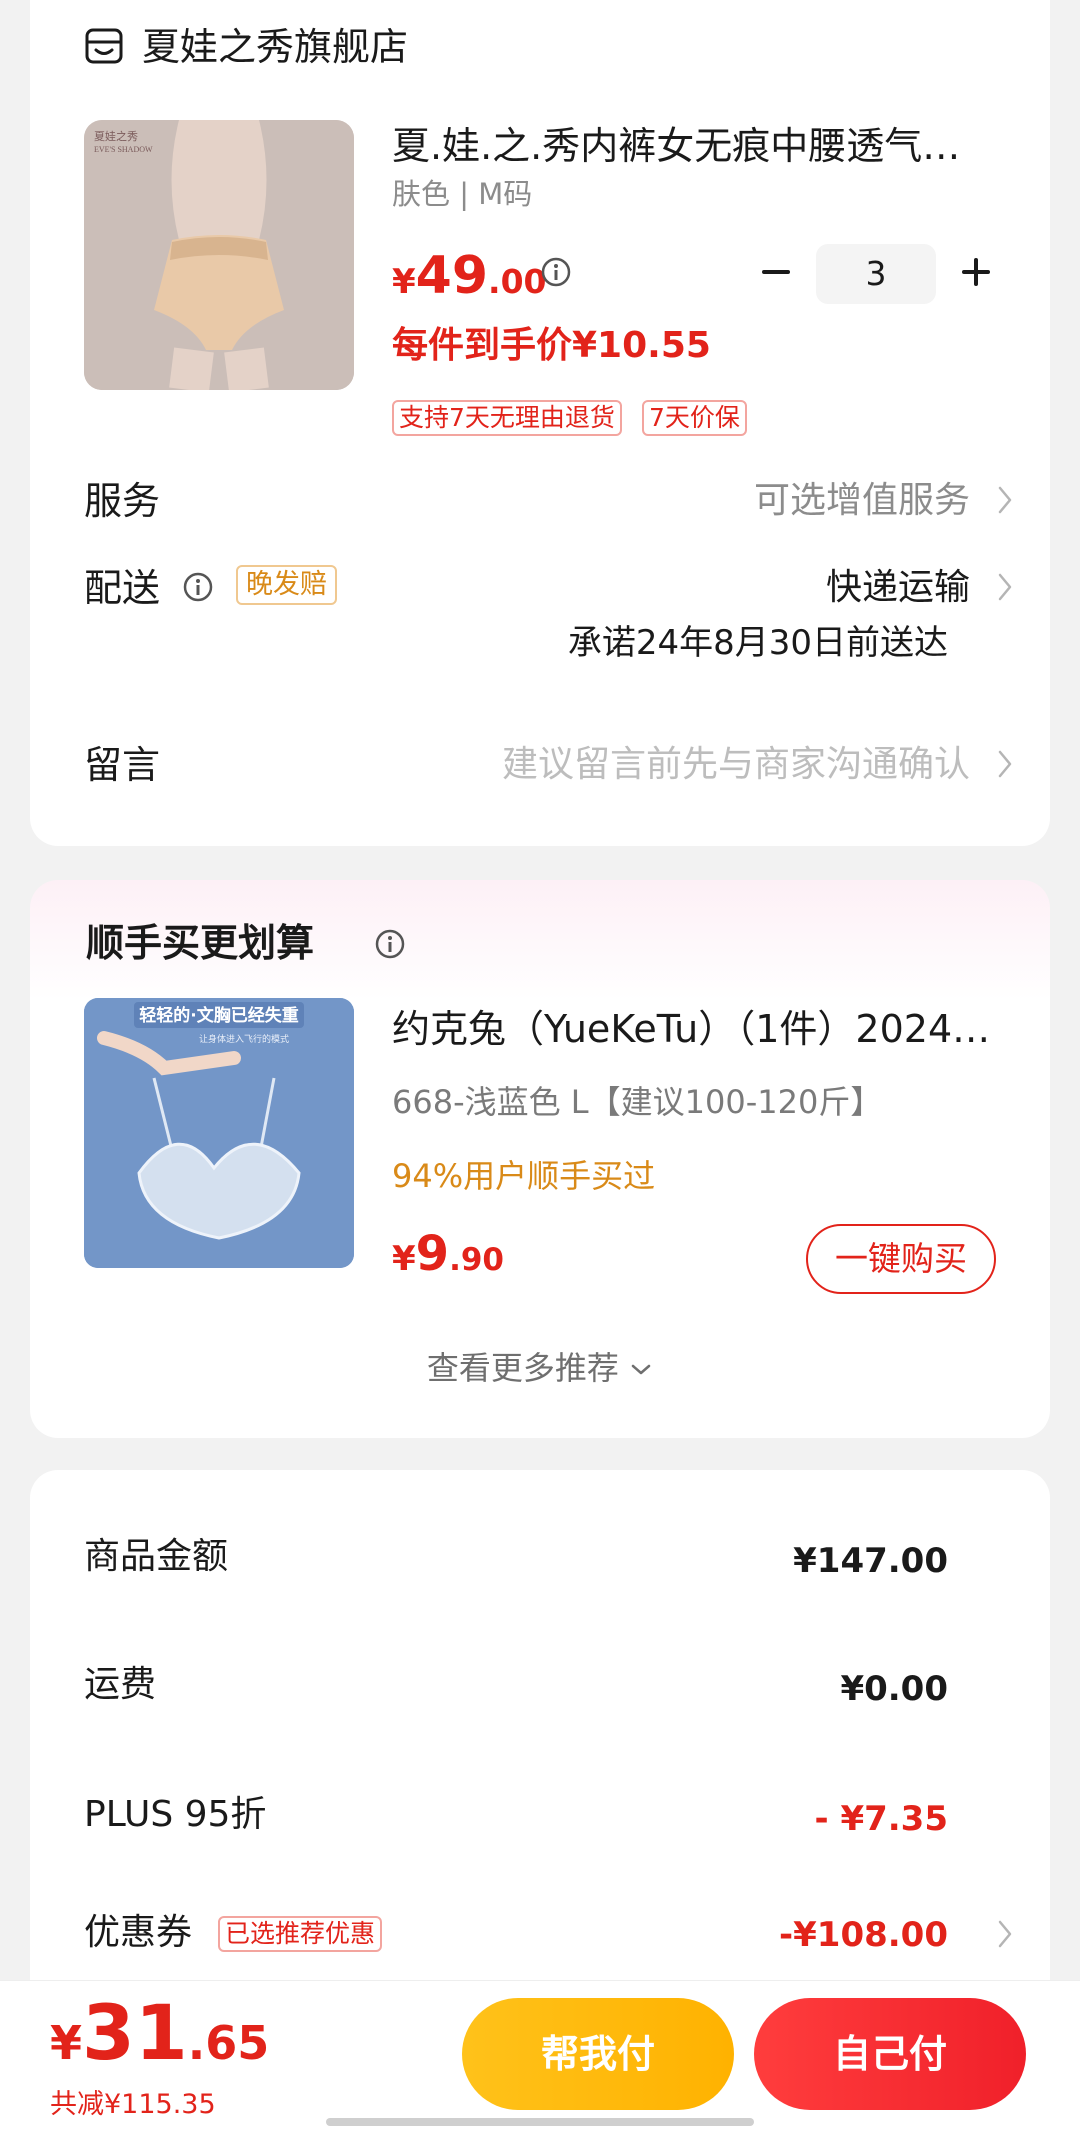 Image resolution: width=1080 pixels, height=2130 pixels. What do you see at coordinates (133, 2105) in the screenshot?
I see `total-saved: 共减¥115.35` at bounding box center [133, 2105].